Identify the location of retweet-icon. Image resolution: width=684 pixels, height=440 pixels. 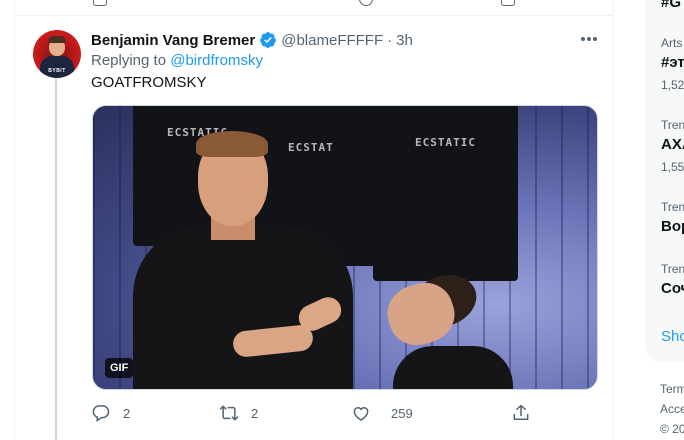
(229, 413).